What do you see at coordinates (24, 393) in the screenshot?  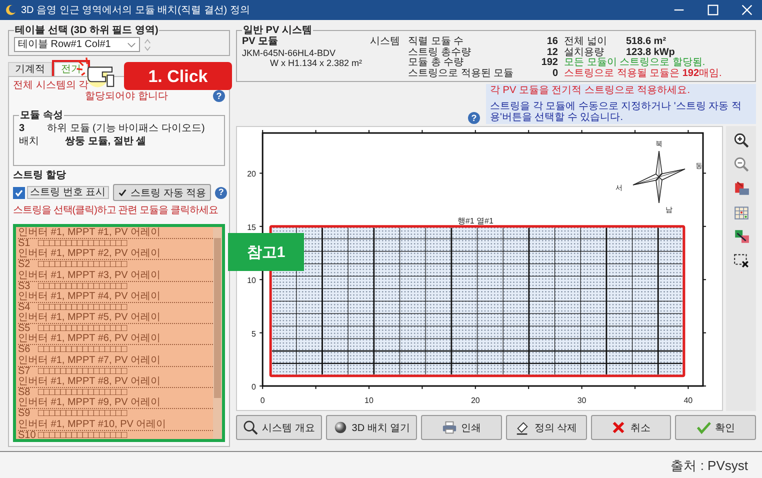 I see `string-name: S8` at bounding box center [24, 393].